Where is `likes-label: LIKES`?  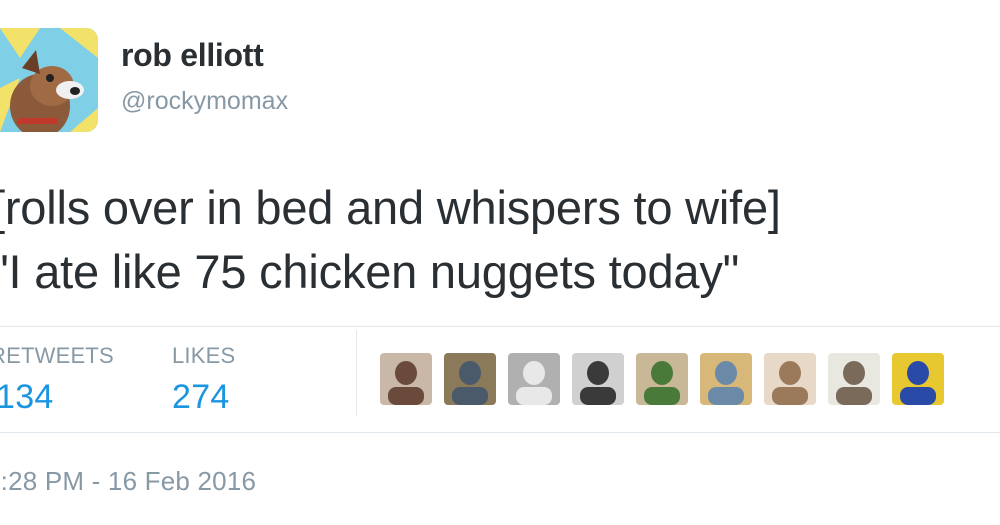
likes-label: LIKES is located at coordinates (203, 356).